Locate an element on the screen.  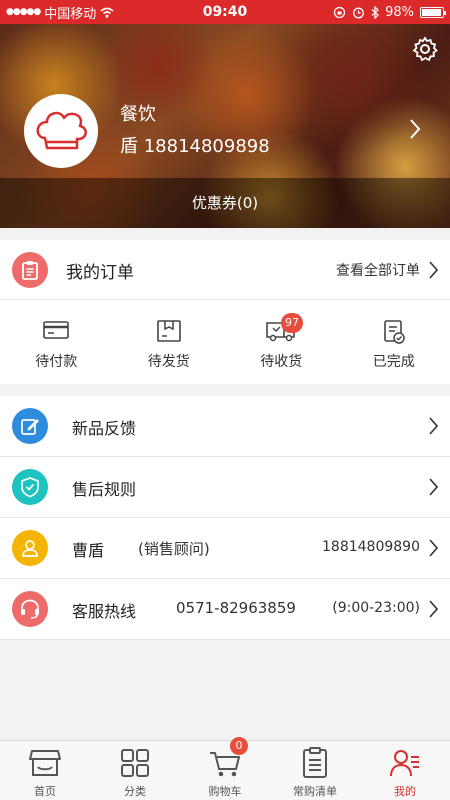
list-icon is located at coordinates (315, 762).